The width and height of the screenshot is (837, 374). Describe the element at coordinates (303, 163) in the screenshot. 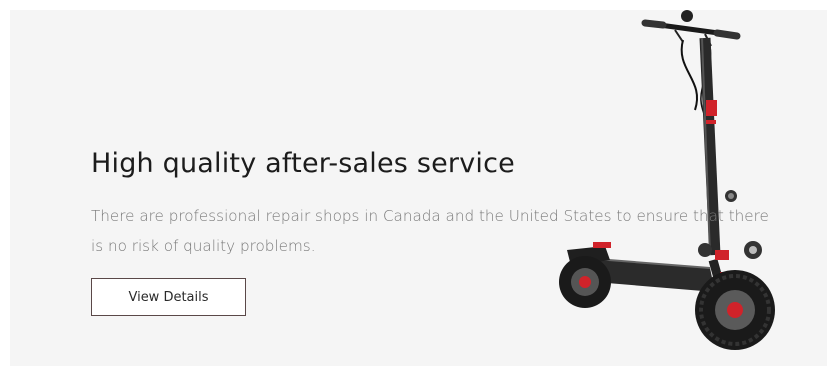

I see `banner-title: High quality after-sales service` at that location.